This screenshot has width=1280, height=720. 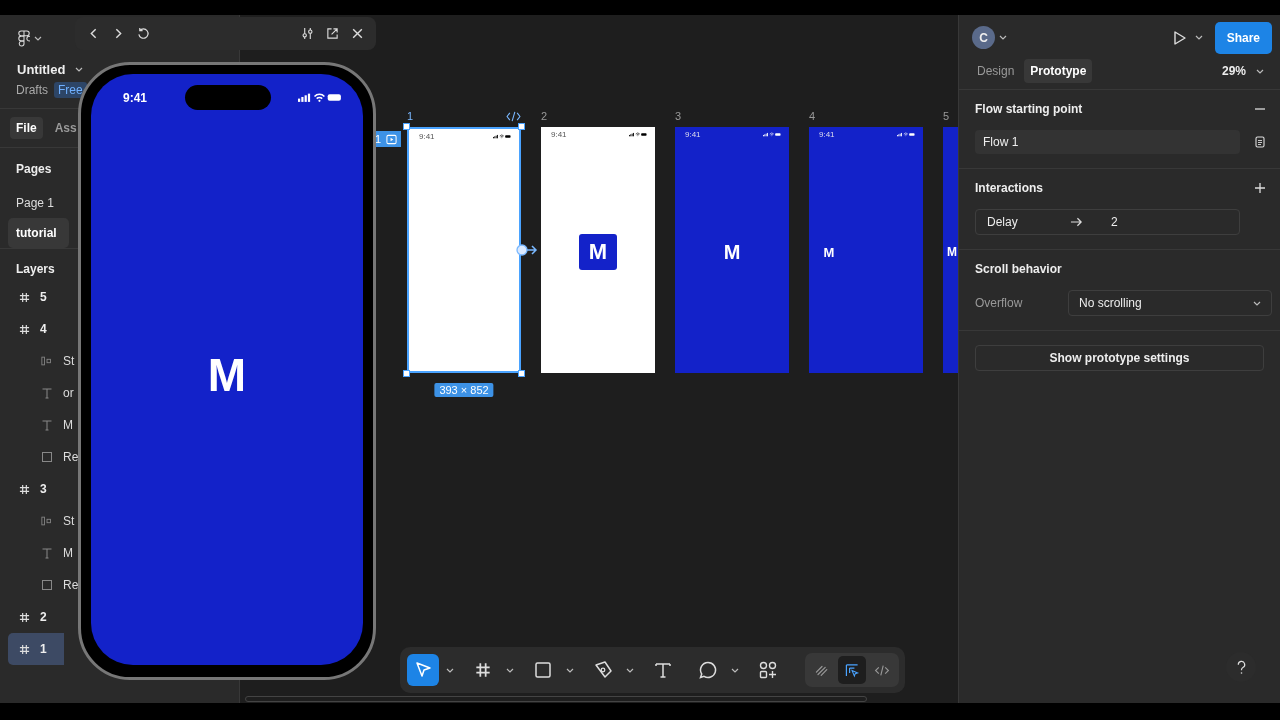 I want to click on layer-name: 2, so click(x=43, y=617).